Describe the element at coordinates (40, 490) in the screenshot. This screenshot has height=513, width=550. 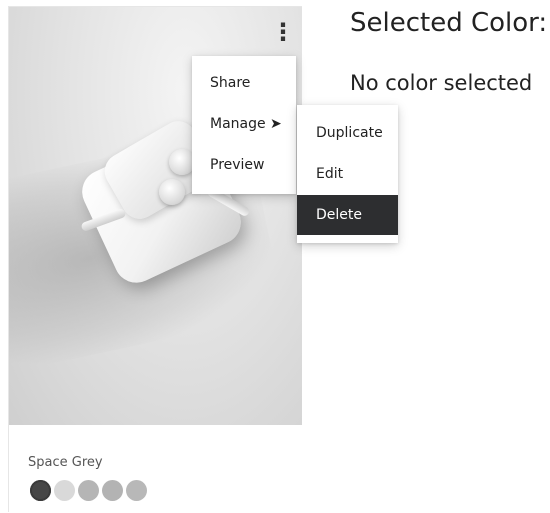
I see `swatch-space-grey` at that location.